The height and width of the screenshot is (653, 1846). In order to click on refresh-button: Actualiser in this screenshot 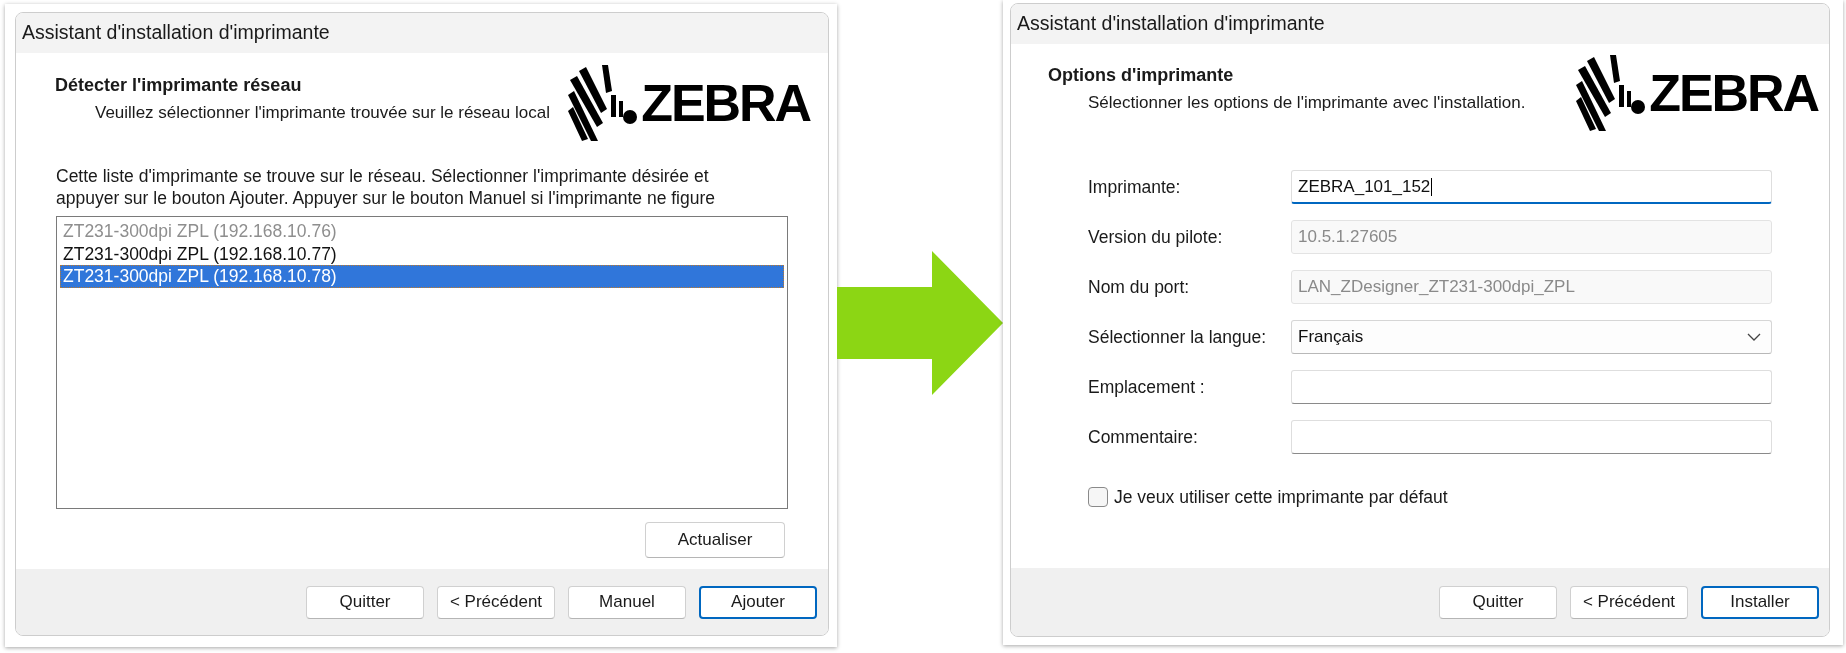, I will do `click(715, 540)`.